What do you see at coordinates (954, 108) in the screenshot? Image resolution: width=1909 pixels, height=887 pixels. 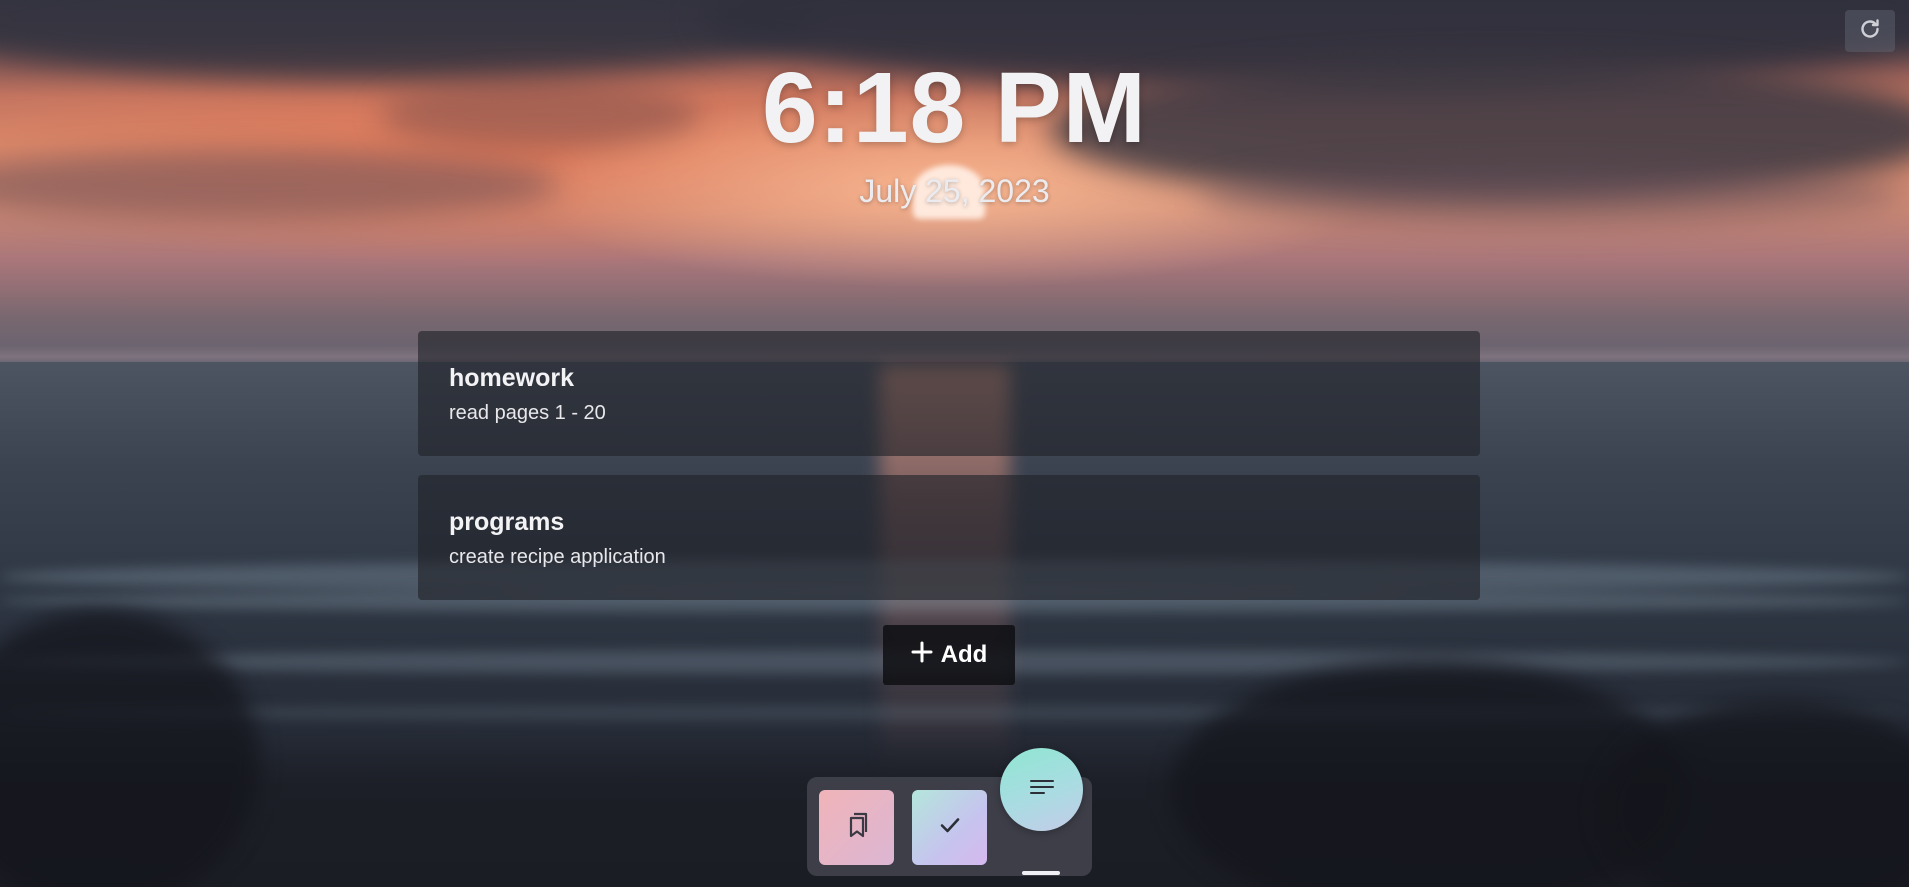 I see `clock-time: 6:18 PM` at bounding box center [954, 108].